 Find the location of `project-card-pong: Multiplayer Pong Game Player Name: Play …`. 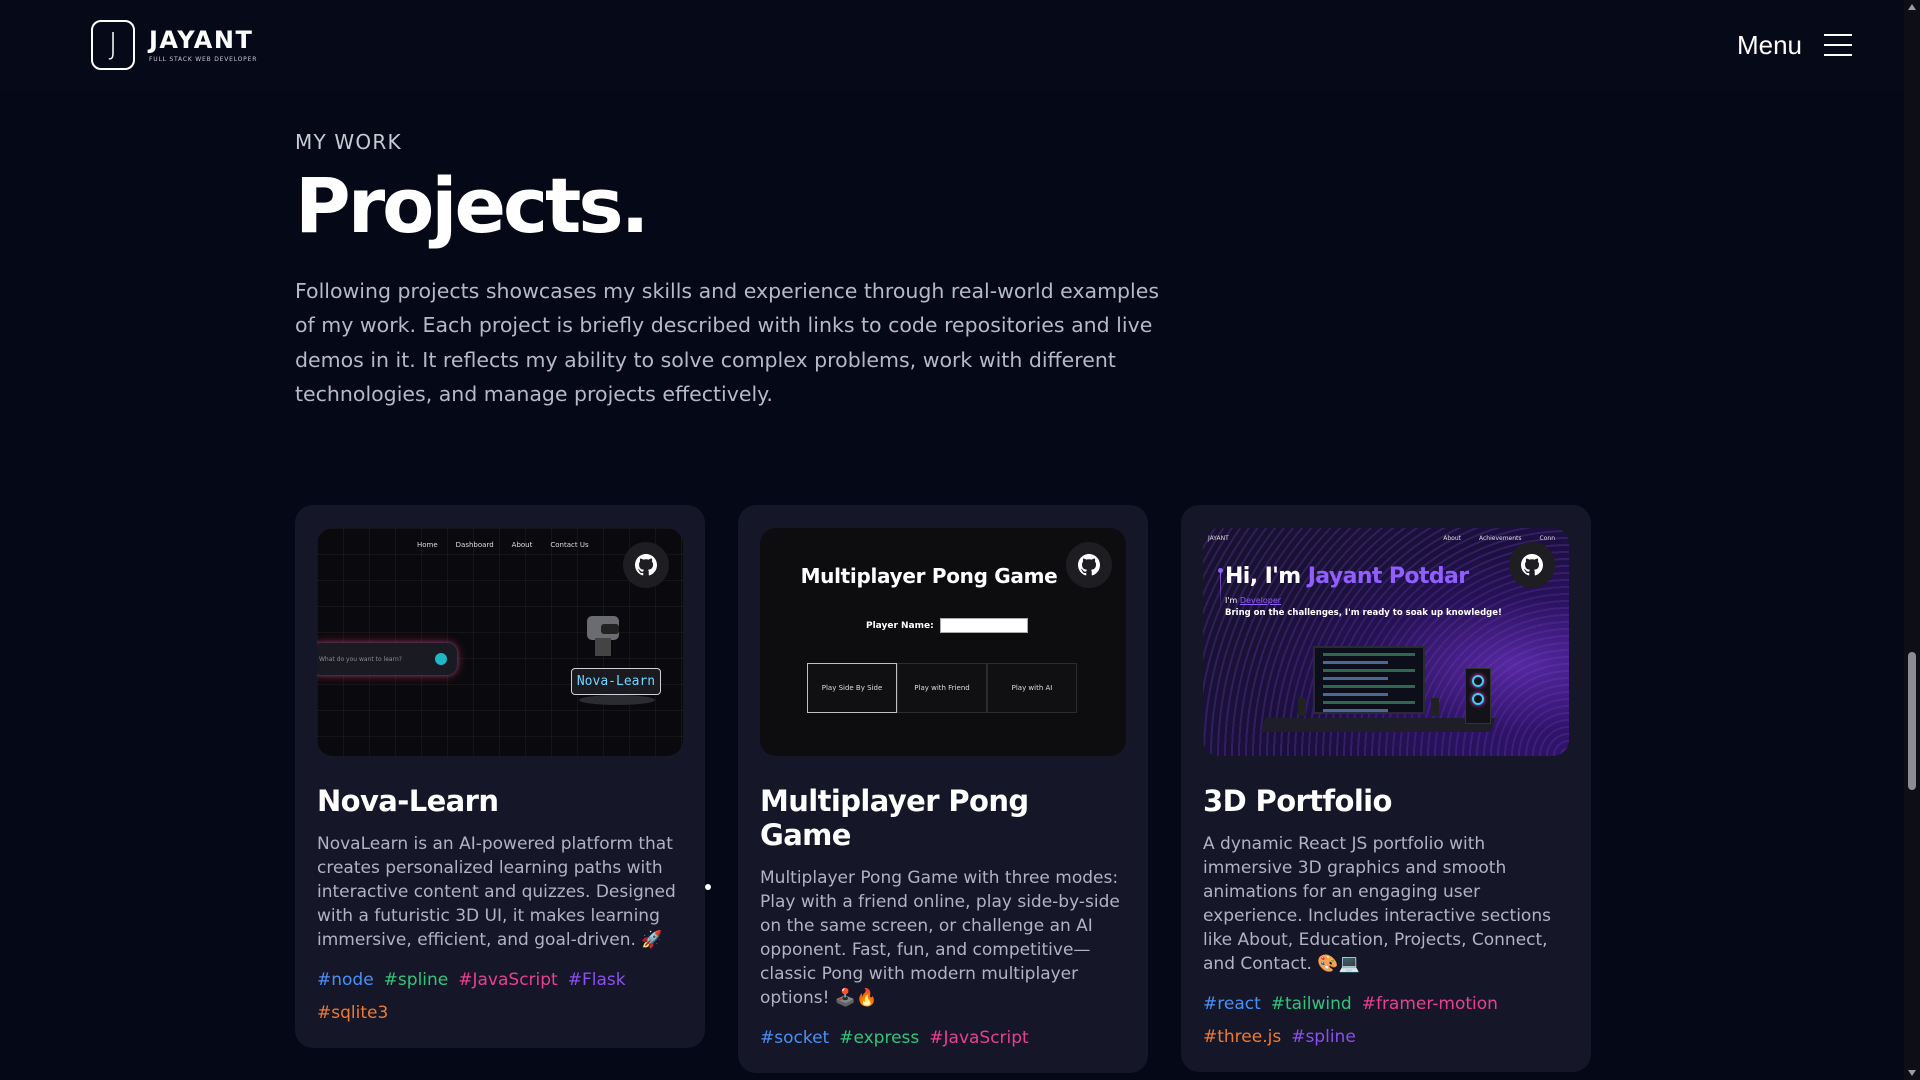

project-card-pong: Multiplayer Pong Game Player Name: Play … is located at coordinates (943, 789).